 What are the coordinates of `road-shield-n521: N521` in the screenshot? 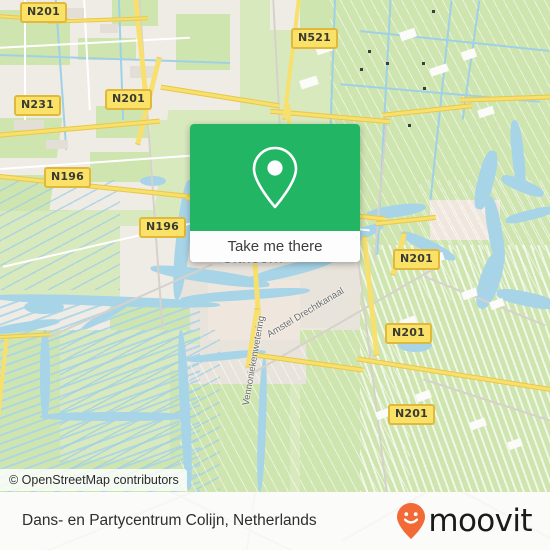 It's located at (314, 38).